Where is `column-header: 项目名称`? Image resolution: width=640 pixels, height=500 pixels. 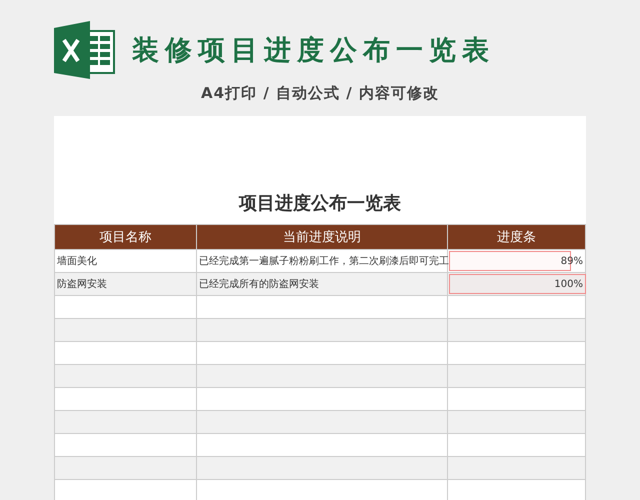 column-header: 项目名称 is located at coordinates (125, 237).